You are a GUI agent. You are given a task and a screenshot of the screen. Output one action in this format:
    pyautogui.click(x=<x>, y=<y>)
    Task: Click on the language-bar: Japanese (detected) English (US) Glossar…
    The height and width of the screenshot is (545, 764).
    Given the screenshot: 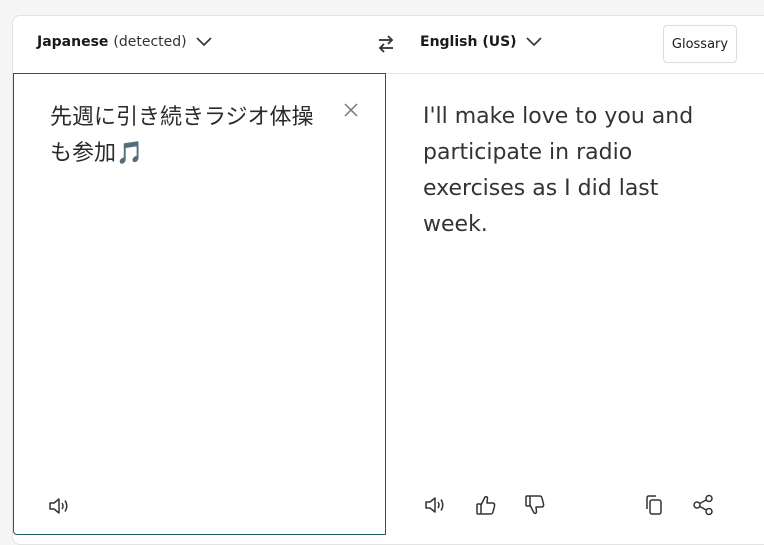 What is the action you would take?
    pyautogui.click(x=388, y=45)
    